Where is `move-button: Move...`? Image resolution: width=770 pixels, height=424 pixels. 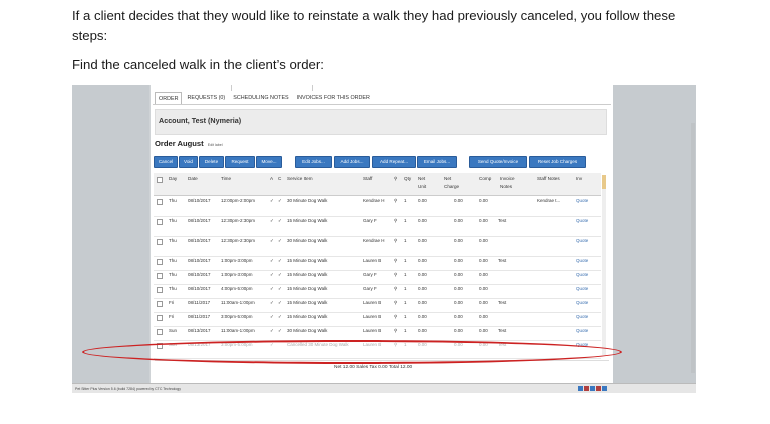 move-button: Move... is located at coordinates (269, 162).